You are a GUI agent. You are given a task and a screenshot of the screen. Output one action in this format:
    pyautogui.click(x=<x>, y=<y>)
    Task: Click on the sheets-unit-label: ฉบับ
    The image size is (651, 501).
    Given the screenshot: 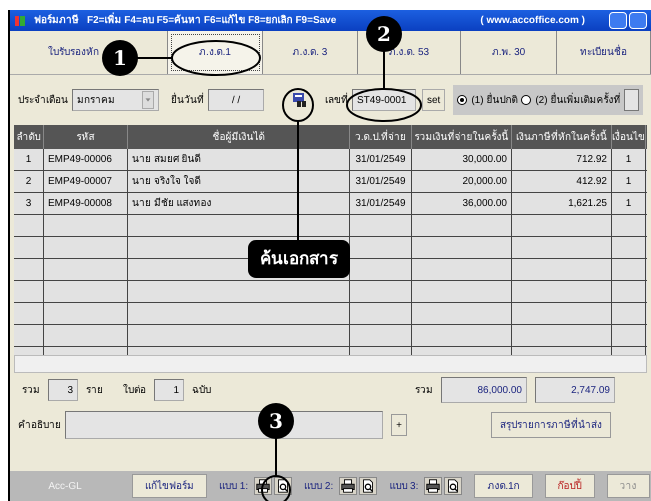 What is the action you would take?
    pyautogui.click(x=201, y=391)
    